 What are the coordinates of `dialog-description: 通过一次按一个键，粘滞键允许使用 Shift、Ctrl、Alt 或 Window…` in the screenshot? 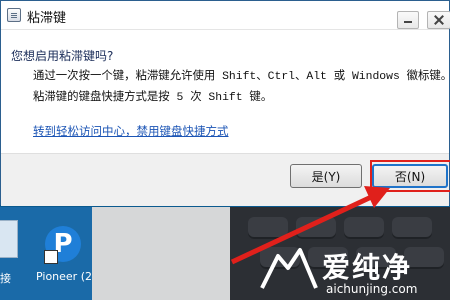 It's located at (241, 87).